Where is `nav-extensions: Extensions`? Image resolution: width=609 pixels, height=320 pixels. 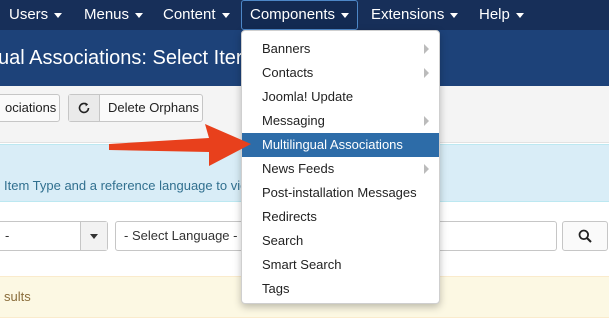
nav-extensions: Extensions is located at coordinates (415, 15).